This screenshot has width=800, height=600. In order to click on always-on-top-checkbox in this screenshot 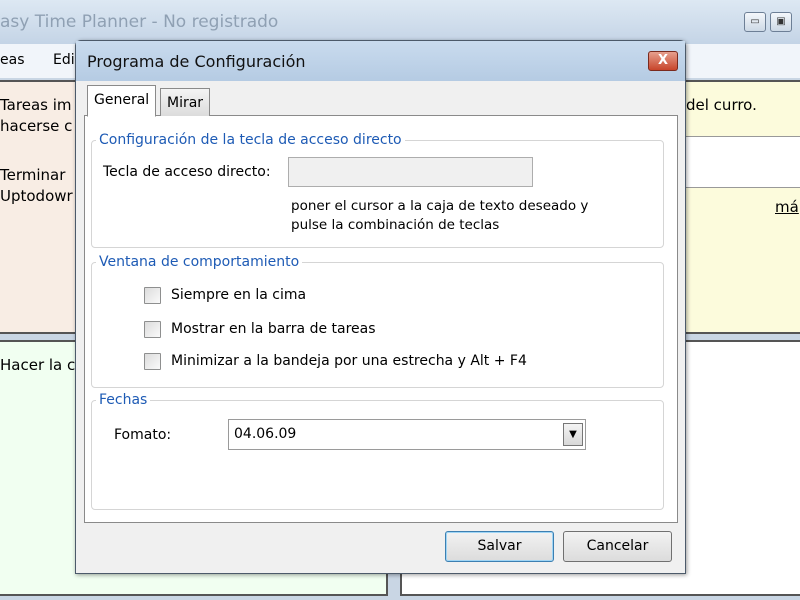, I will do `click(152, 295)`.